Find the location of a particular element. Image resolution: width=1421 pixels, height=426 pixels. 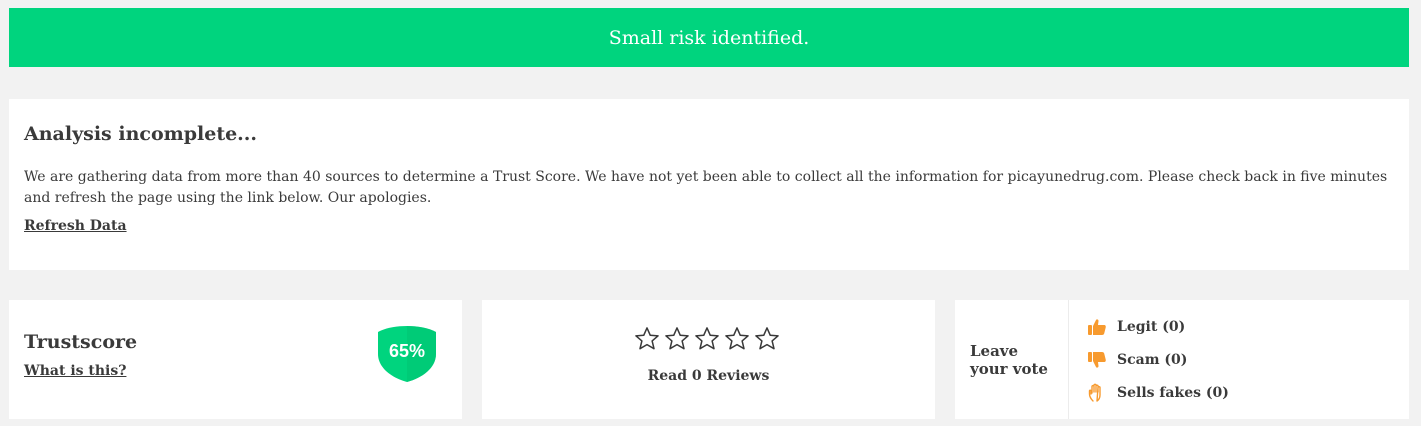

vote-prompt-line2: your vote is located at coordinates (1009, 368).